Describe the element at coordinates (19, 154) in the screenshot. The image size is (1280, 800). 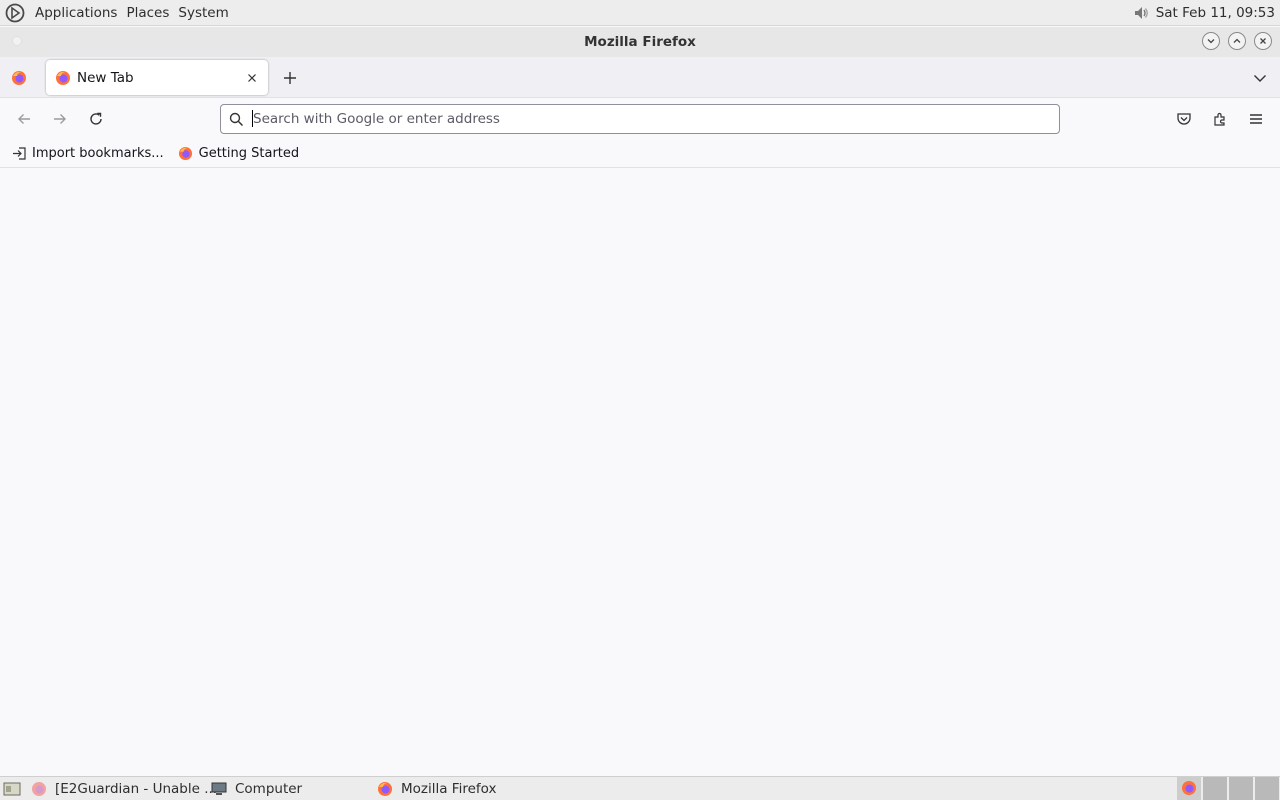
I see `import-icon` at that location.